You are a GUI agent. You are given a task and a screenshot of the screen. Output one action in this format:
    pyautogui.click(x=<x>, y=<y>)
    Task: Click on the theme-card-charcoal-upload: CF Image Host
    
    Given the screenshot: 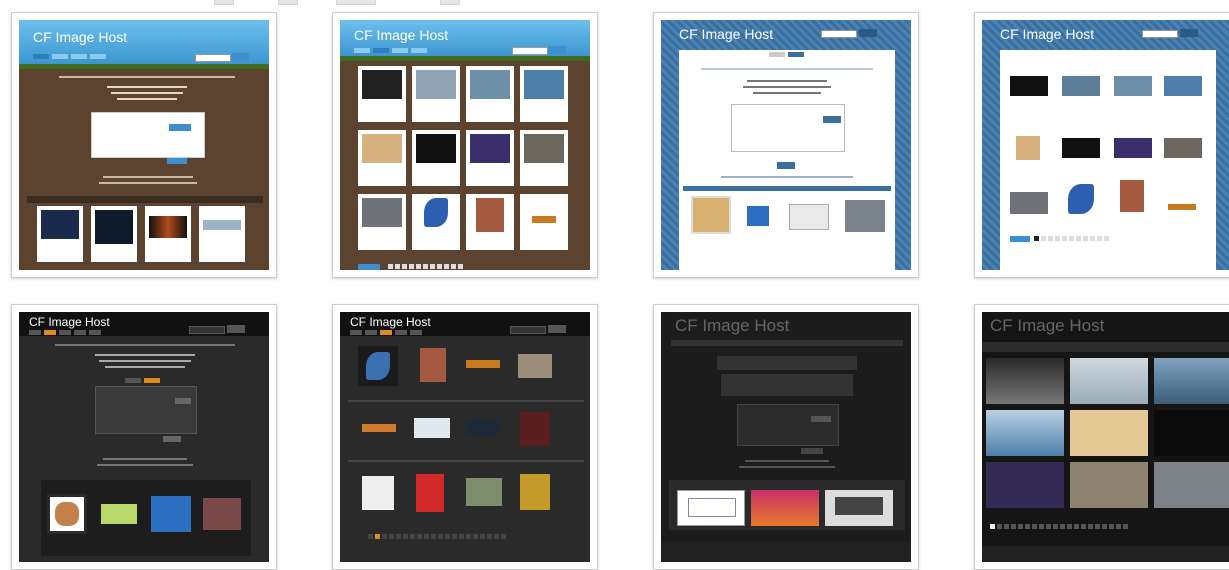 What is the action you would take?
    pyautogui.click(x=786, y=437)
    